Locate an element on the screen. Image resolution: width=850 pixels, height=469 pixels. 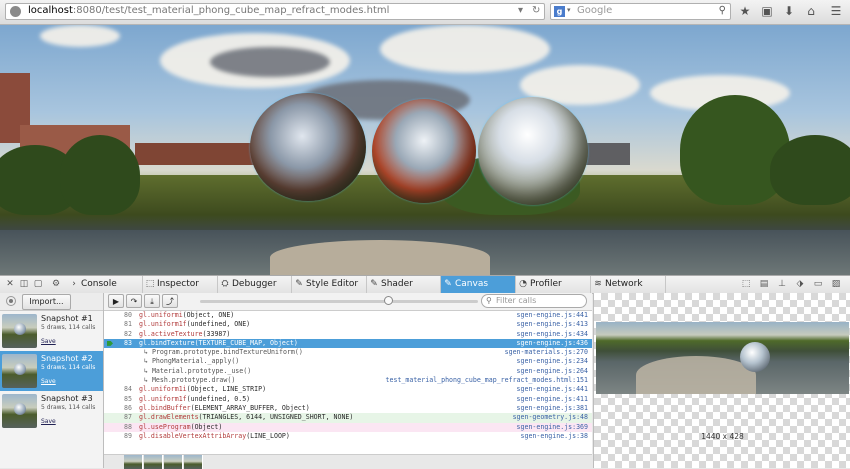
line-number: 83 is located at coordinates (128, 342).